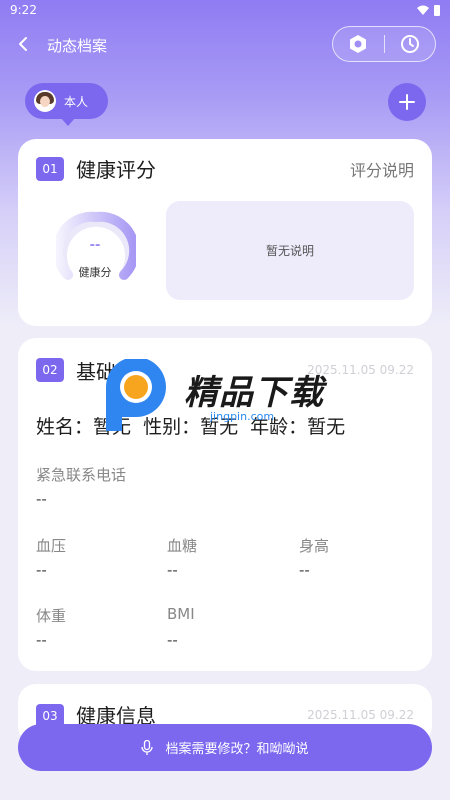 The width and height of the screenshot is (450, 800). Describe the element at coordinates (116, 372) in the screenshot. I see `section-title: 基础档案` at that location.